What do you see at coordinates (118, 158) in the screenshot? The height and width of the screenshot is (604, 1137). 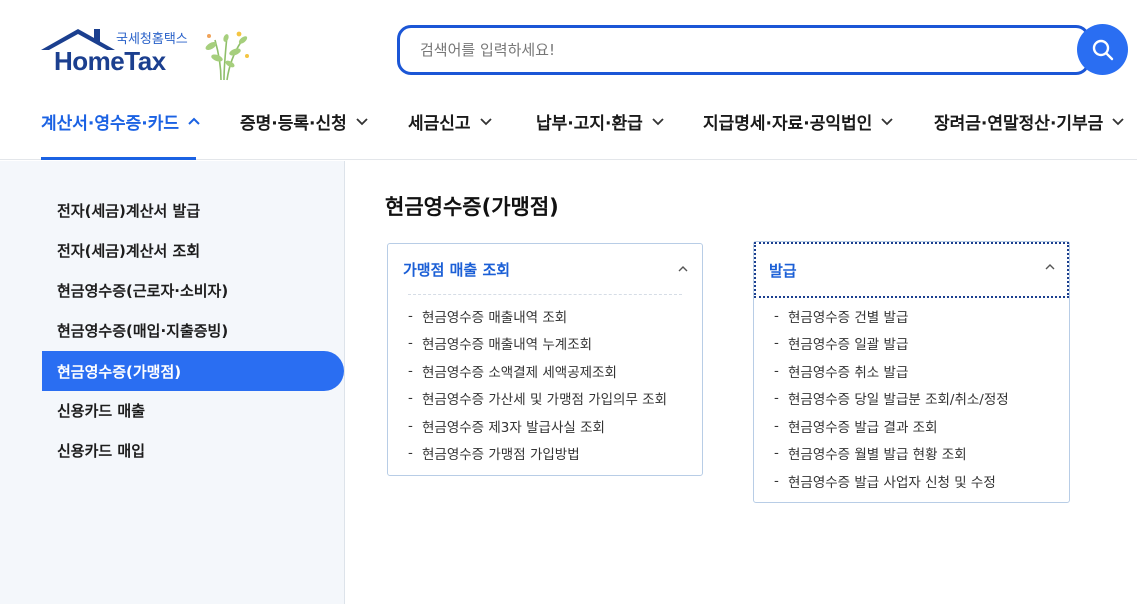 I see `gnb-active-underline` at bounding box center [118, 158].